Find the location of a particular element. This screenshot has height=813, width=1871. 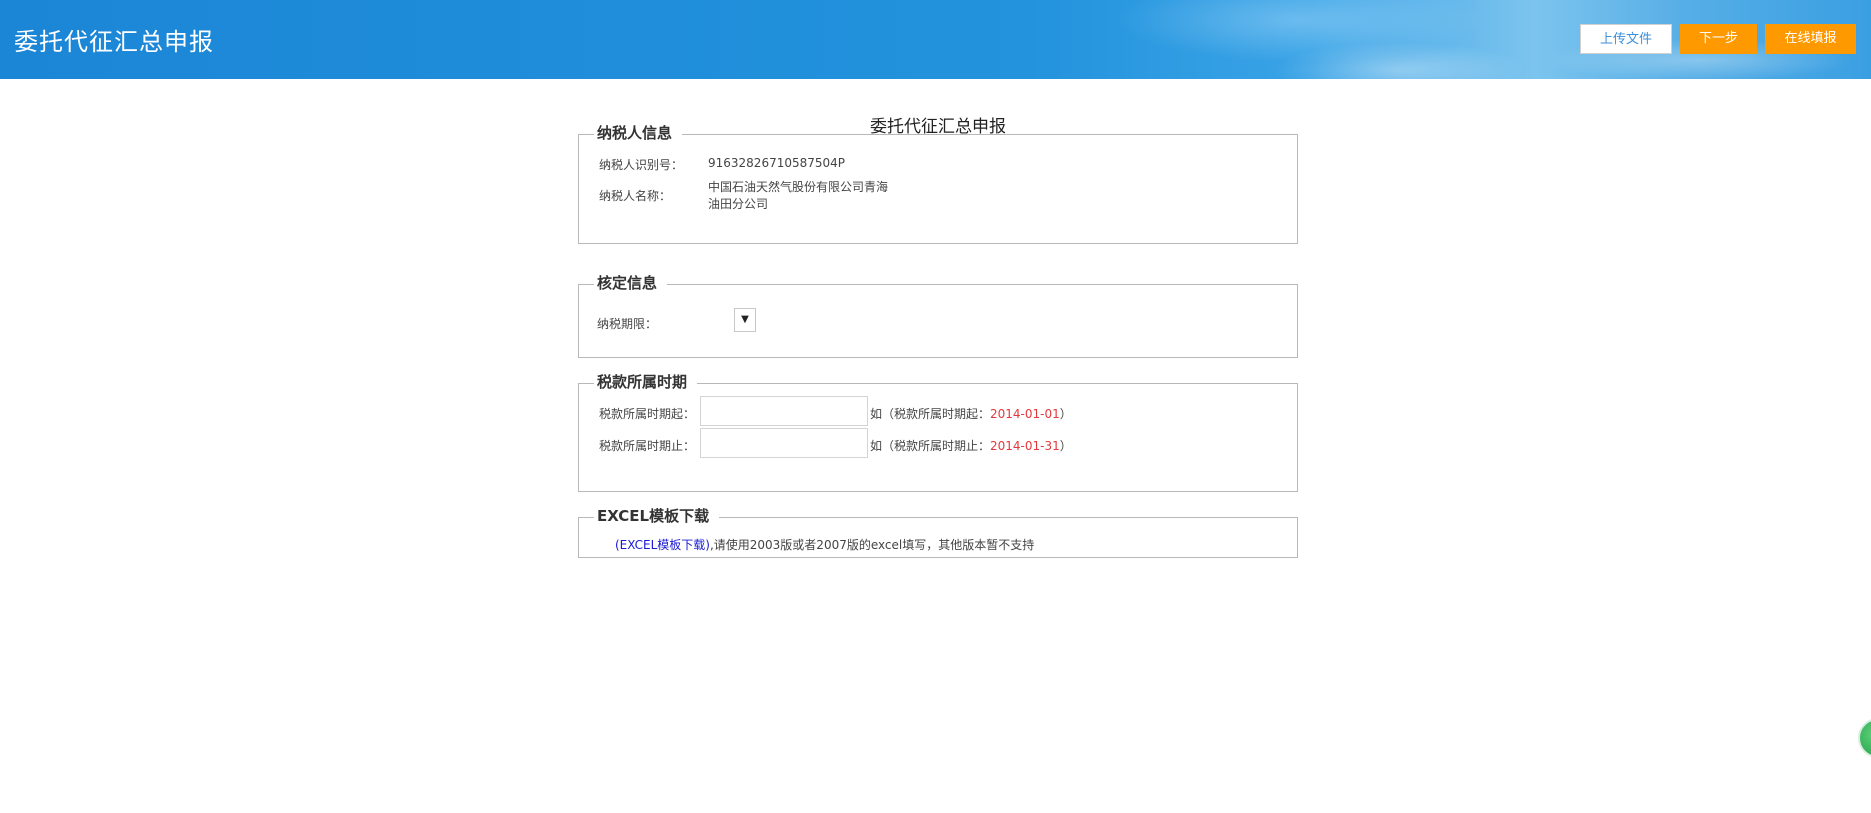

next-step-button: 下一步 is located at coordinates (1718, 39).